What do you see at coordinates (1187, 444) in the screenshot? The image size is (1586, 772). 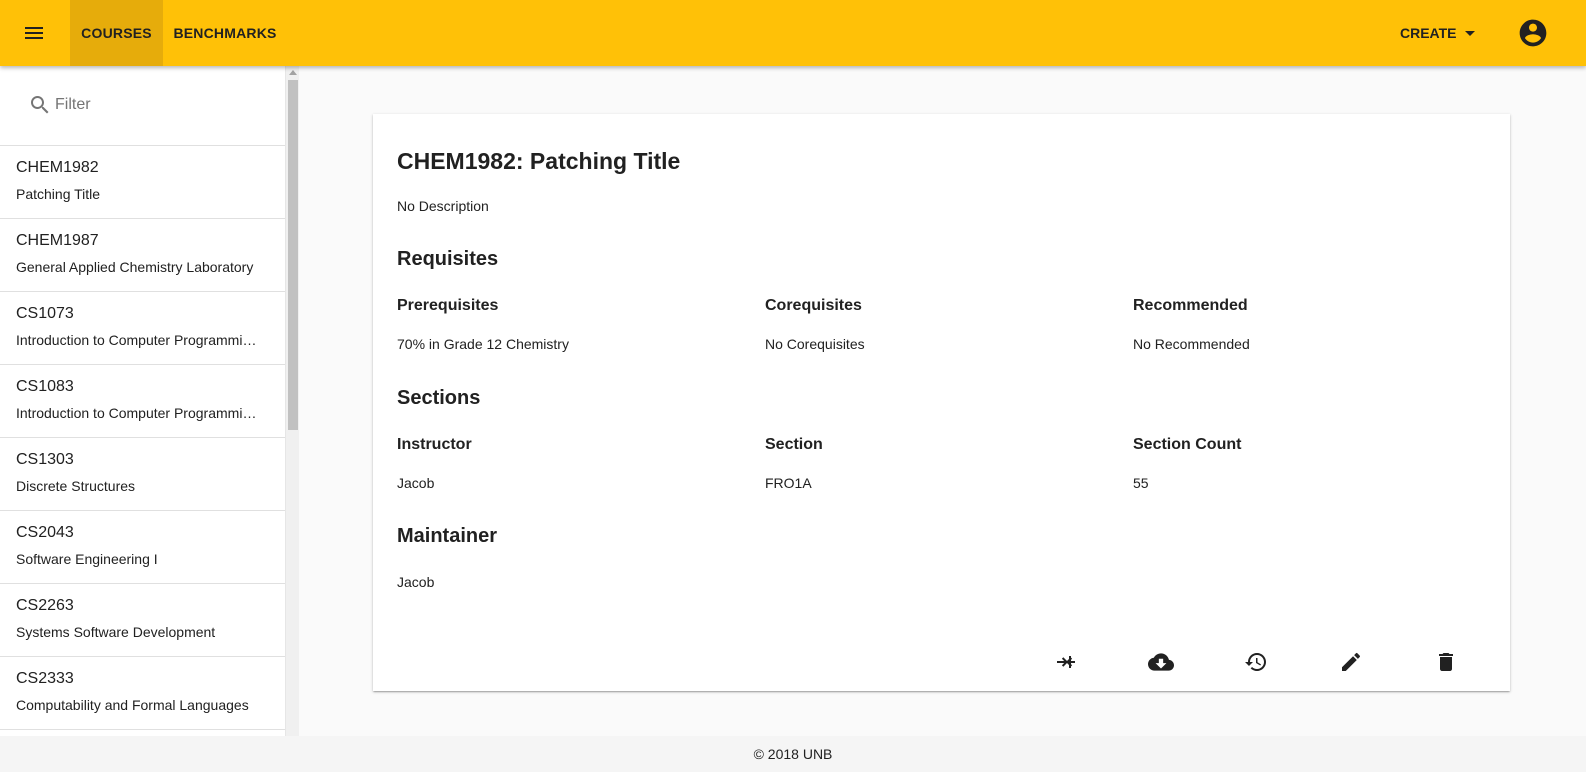 I see `section-count-label: Section Count` at bounding box center [1187, 444].